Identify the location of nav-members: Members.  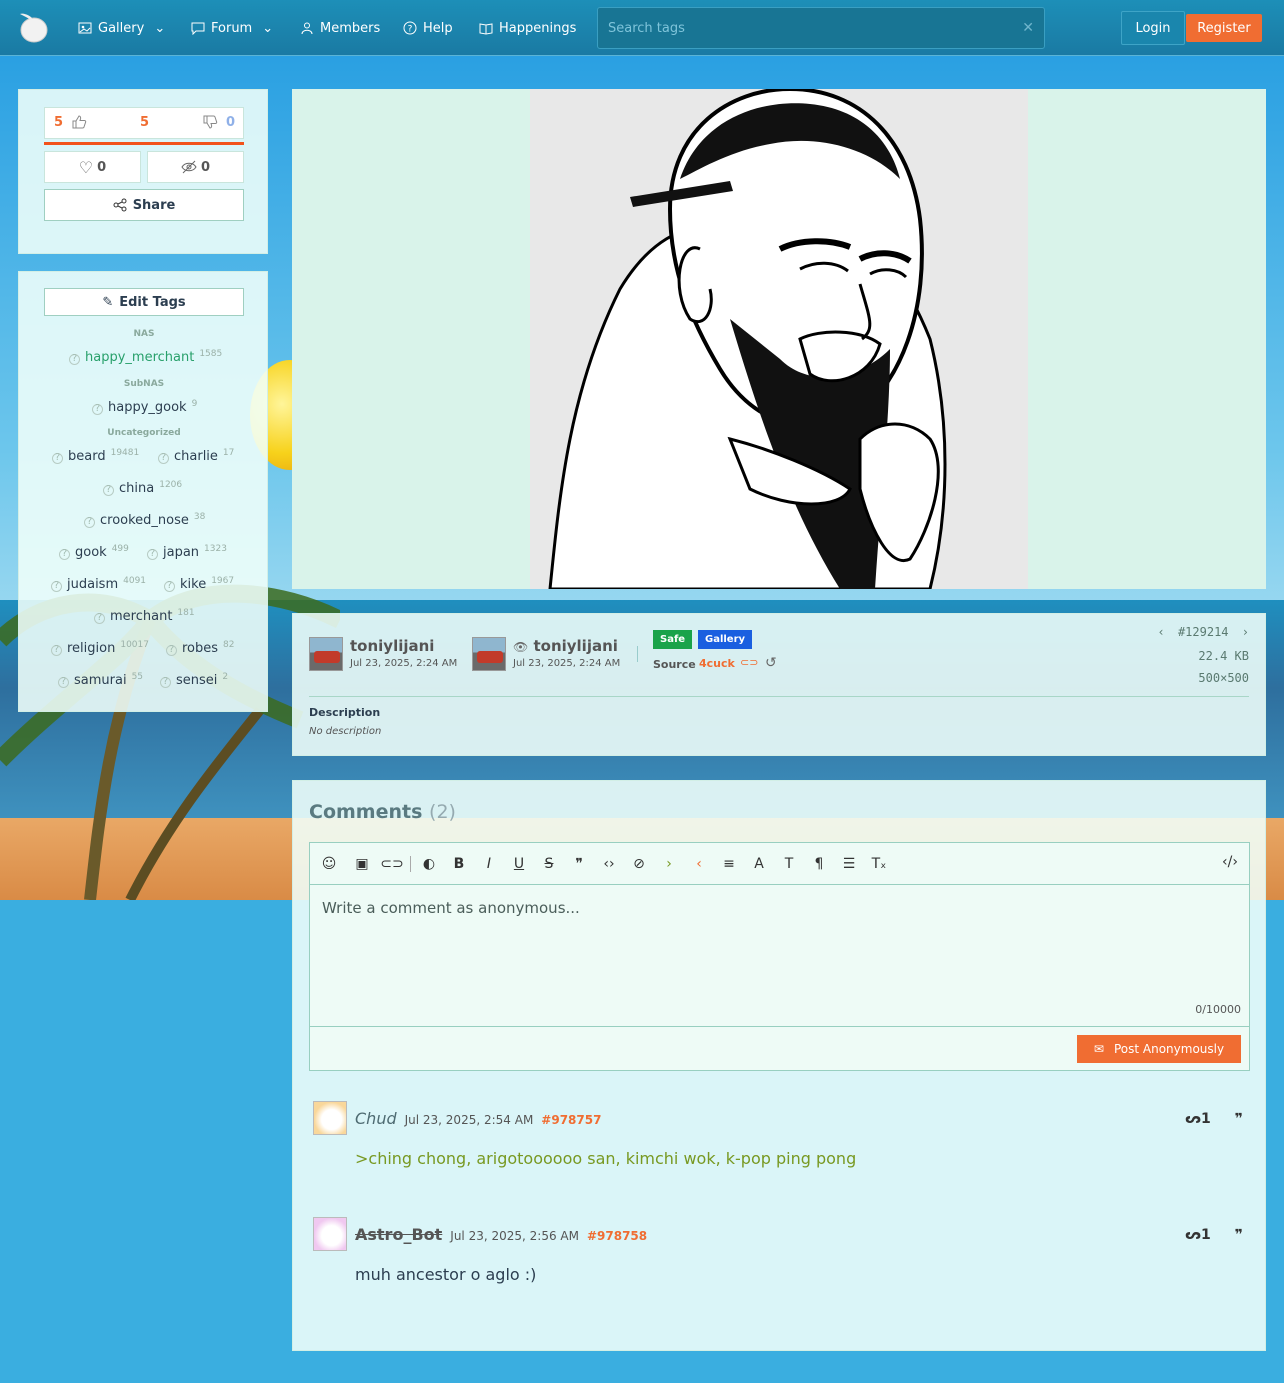
(340, 28).